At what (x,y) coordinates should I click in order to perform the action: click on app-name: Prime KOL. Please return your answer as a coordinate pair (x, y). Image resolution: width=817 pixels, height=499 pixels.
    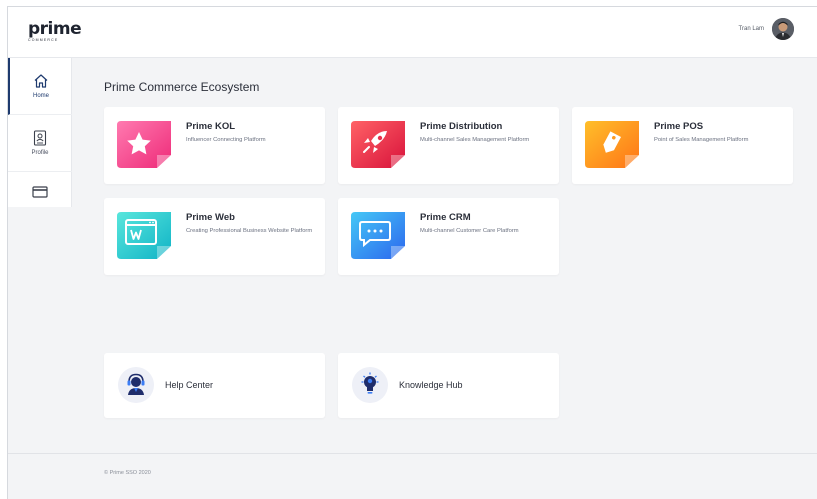
    Looking at the image, I should click on (211, 126).